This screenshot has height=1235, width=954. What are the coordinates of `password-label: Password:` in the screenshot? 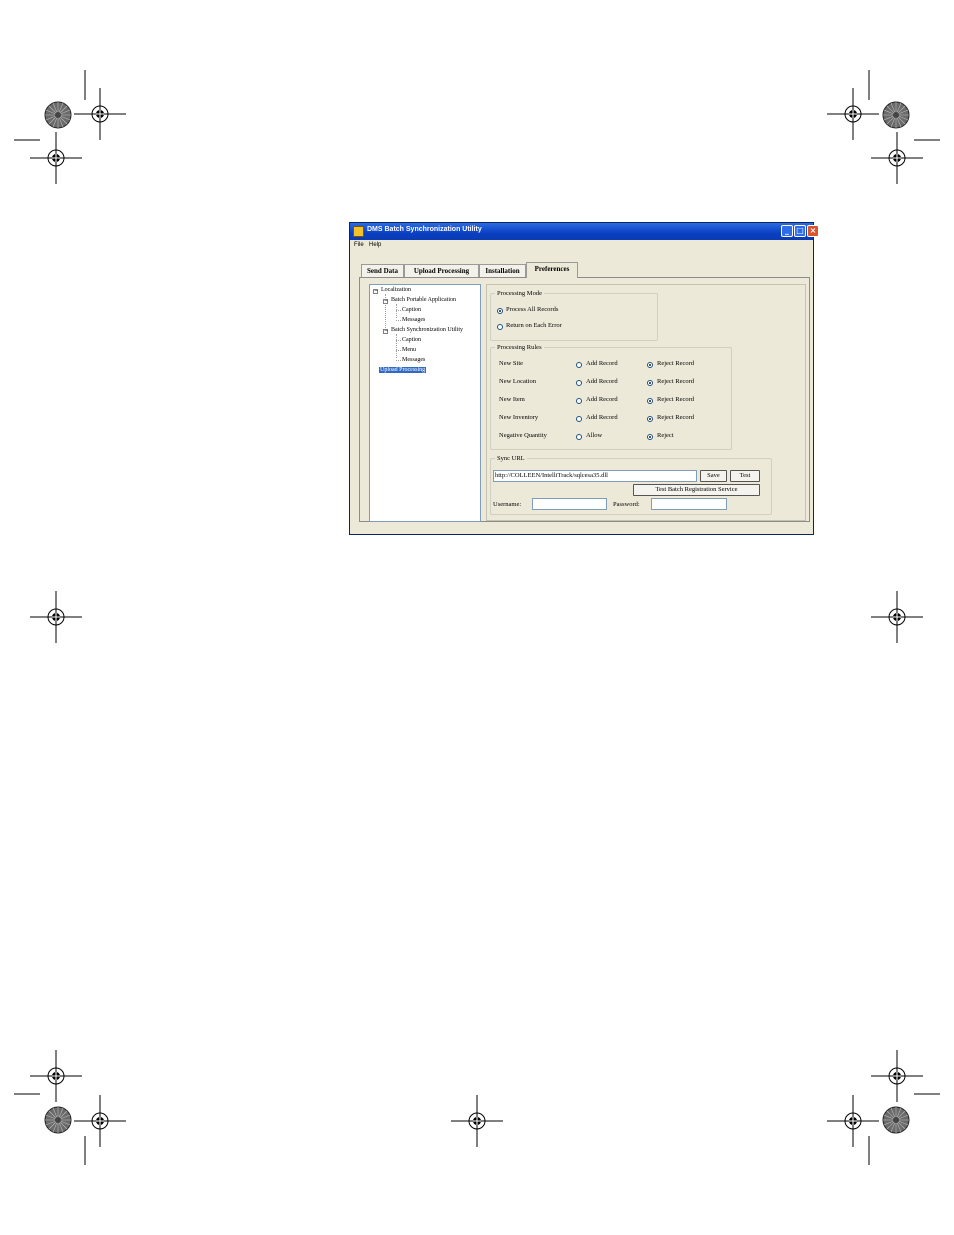 It's located at (626, 504).